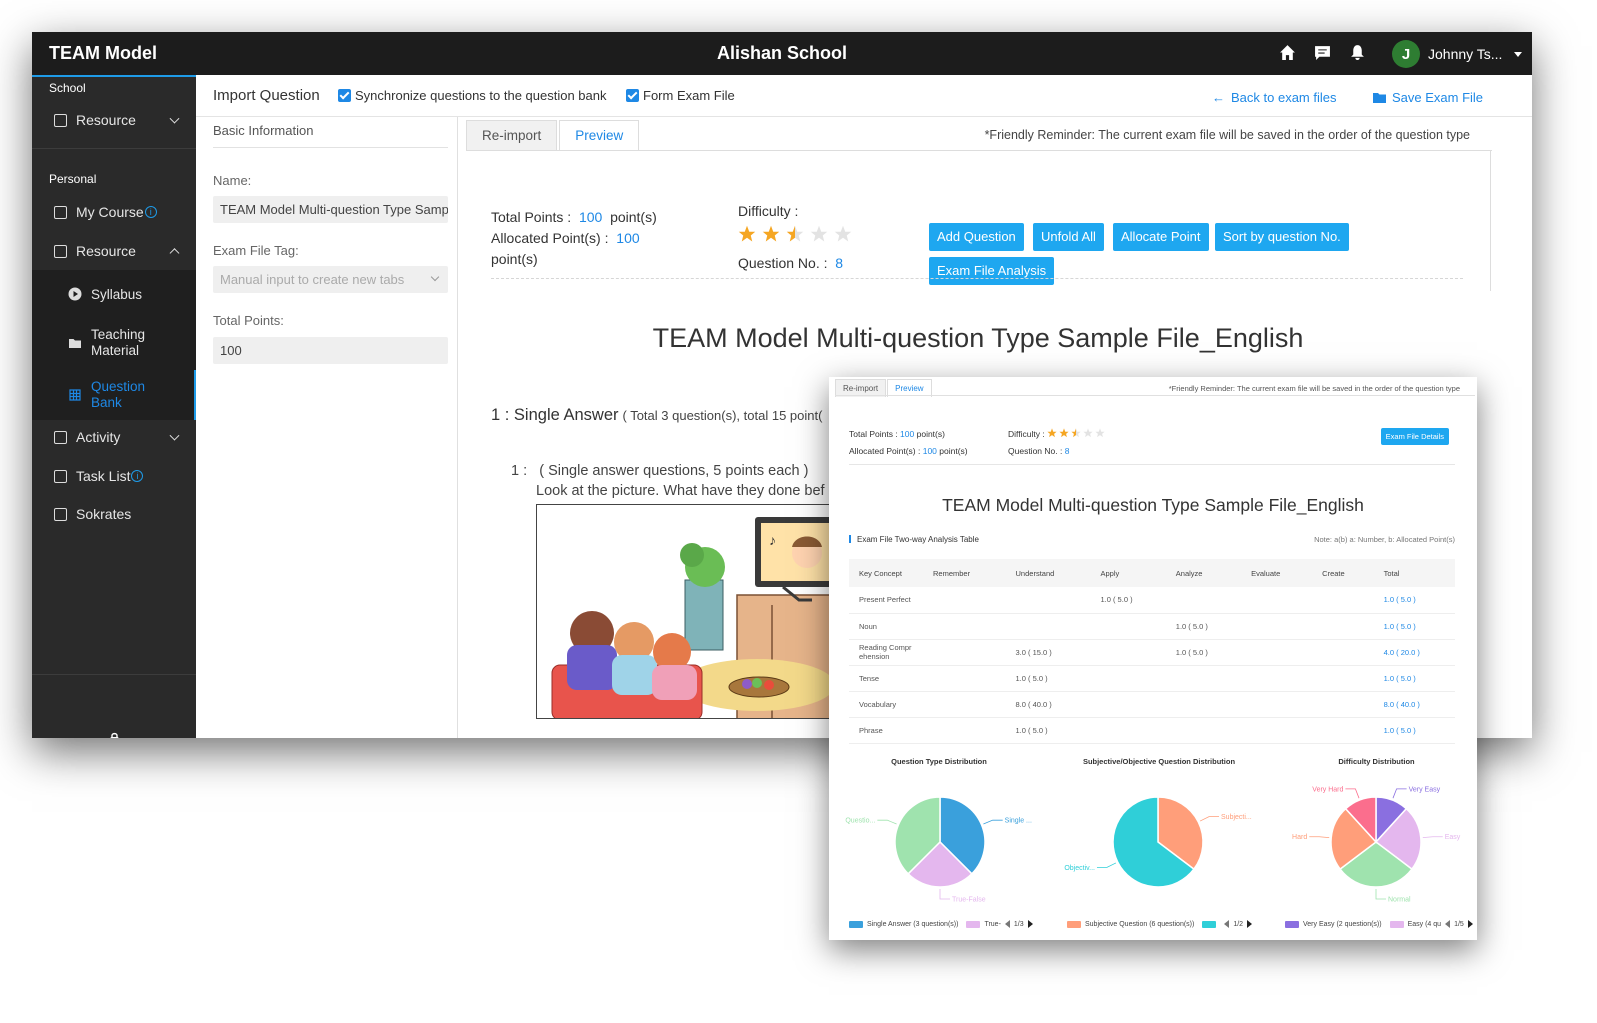 Image resolution: width=1597 pixels, height=1023 pixels. I want to click on sidebar-item-label: My Course, so click(110, 212).